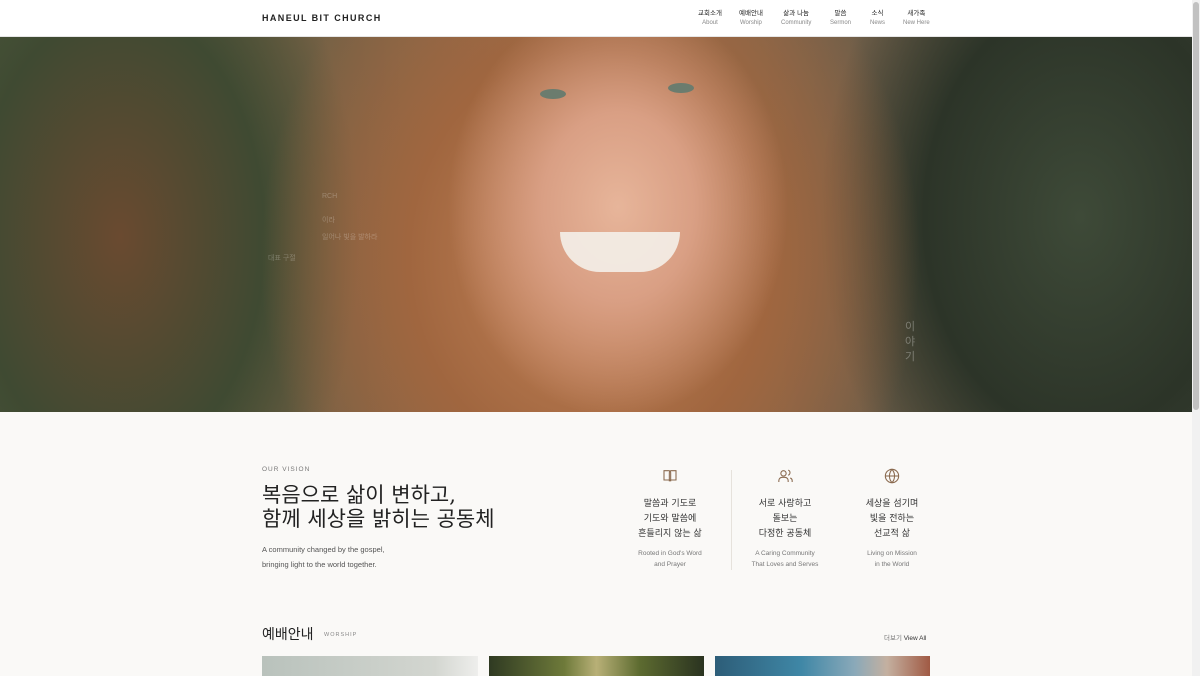  Describe the element at coordinates (785, 504) in the screenshot. I see `pillar-title-line: 서로 사랑하고` at that location.